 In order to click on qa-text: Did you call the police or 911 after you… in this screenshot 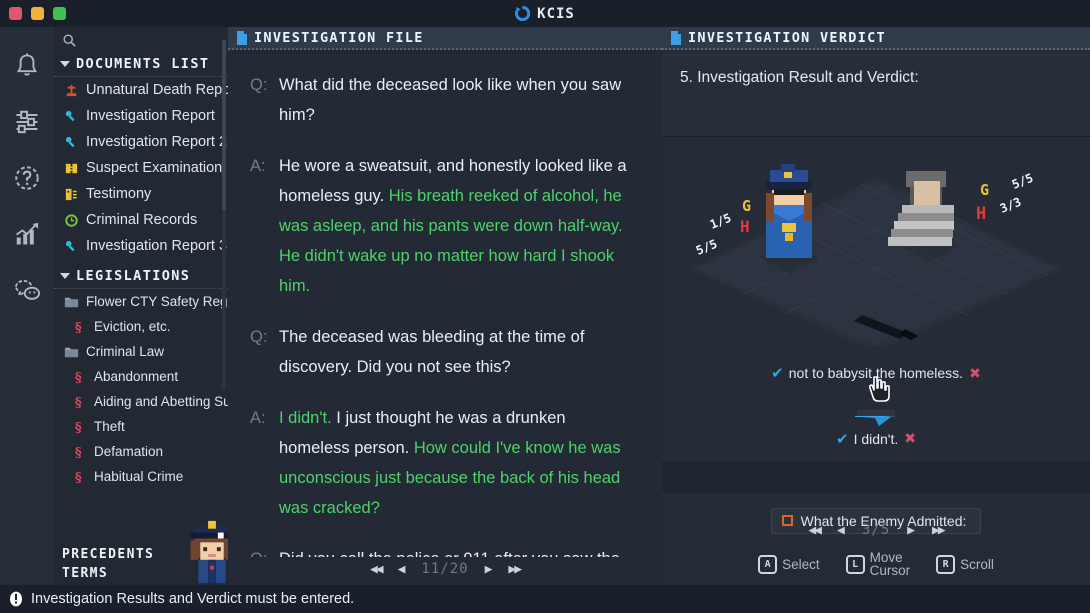, I will do `click(459, 550)`.